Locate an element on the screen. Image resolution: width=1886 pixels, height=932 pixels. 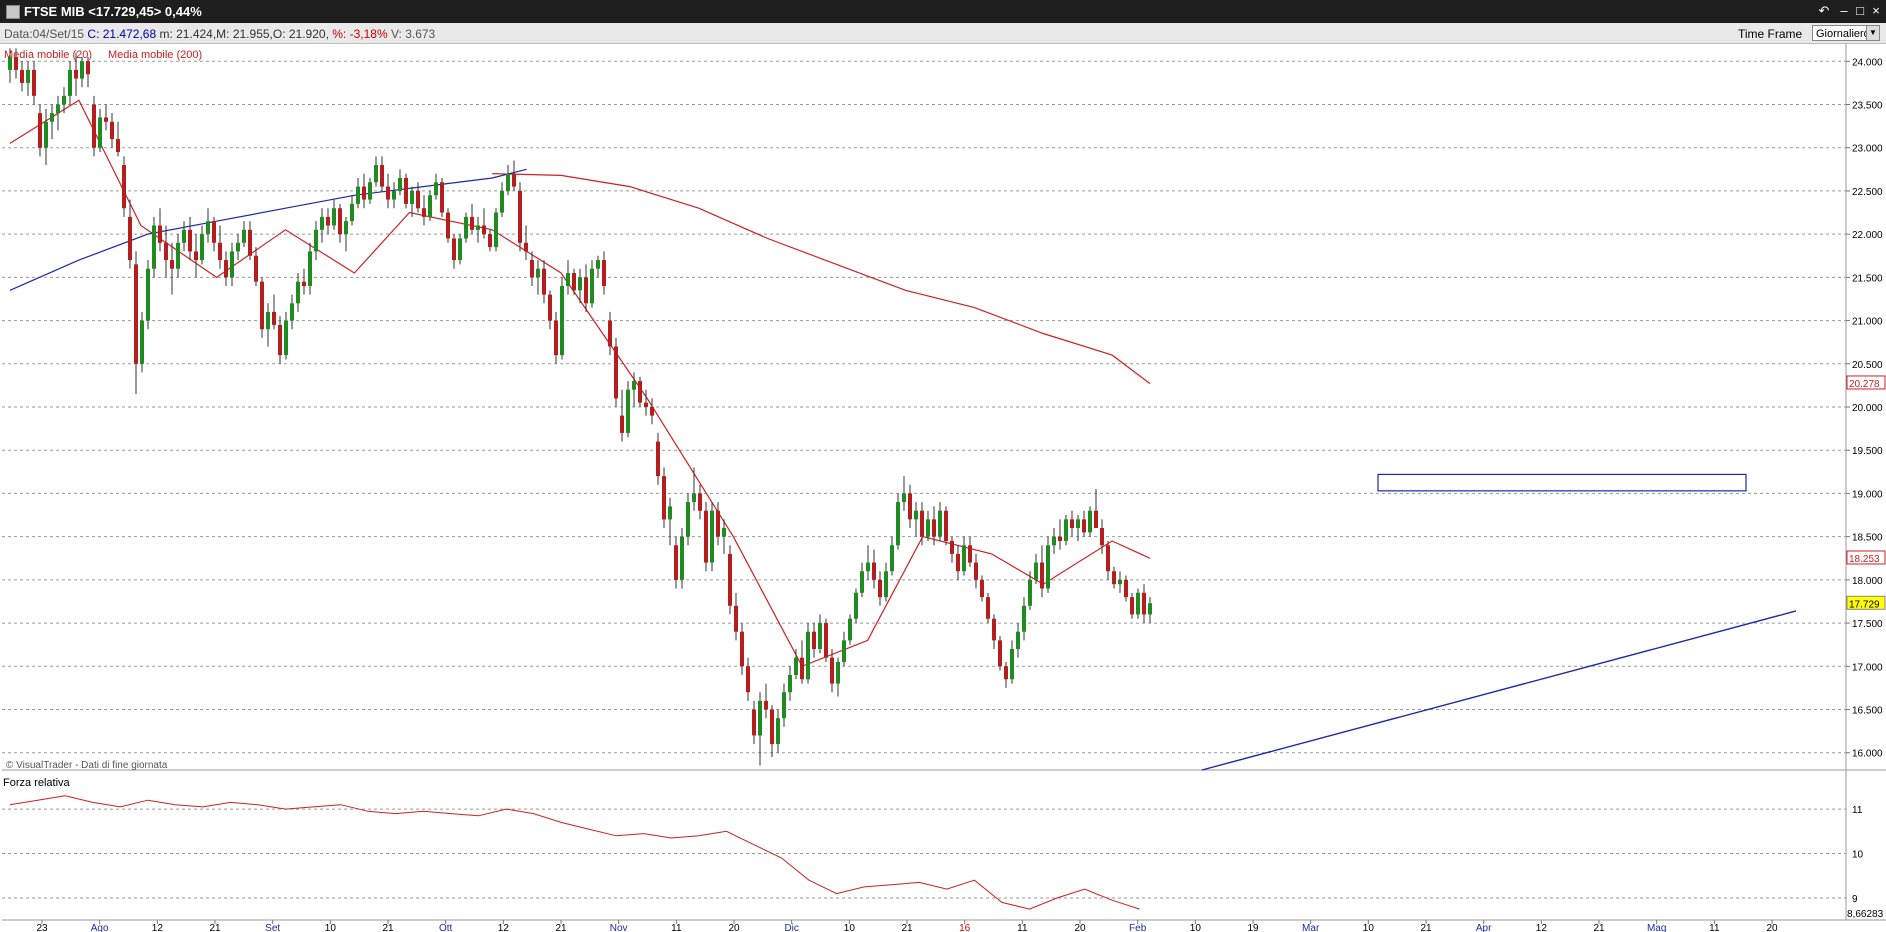
minimize-button: – is located at coordinates (1844, 11).